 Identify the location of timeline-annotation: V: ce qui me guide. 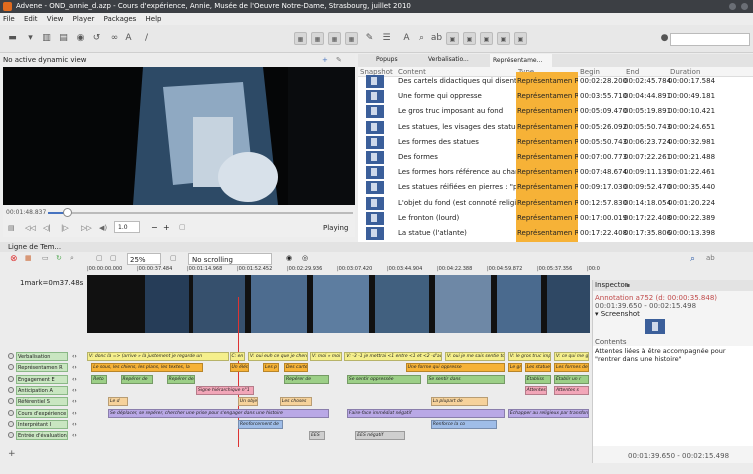
(571, 356).